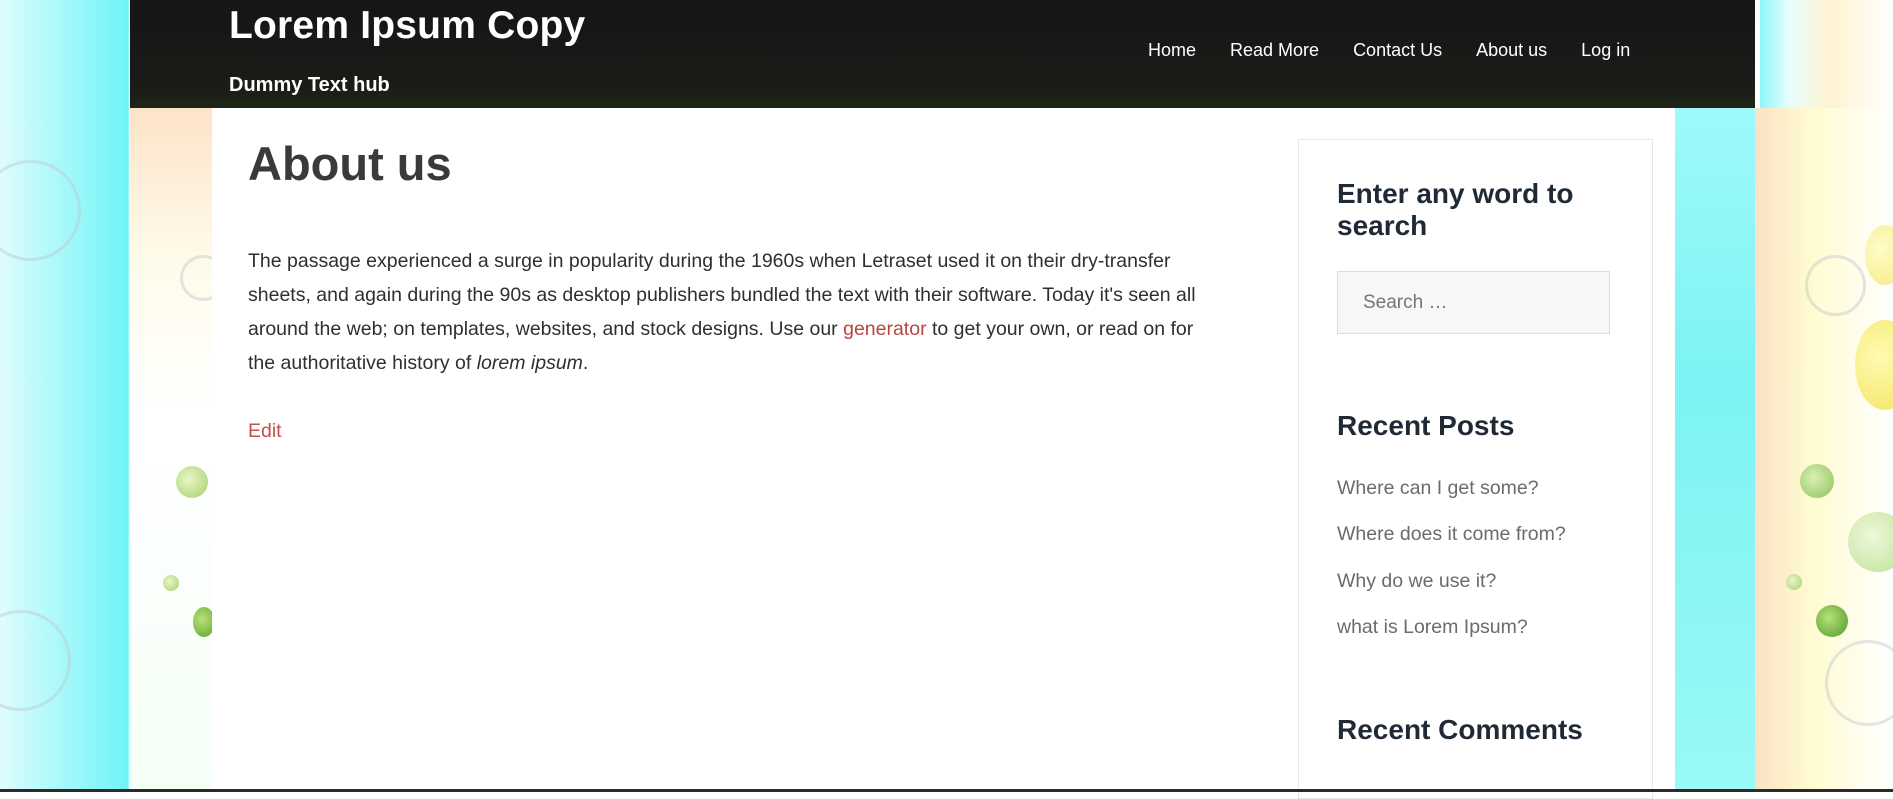  Describe the element at coordinates (1460, 729) in the screenshot. I see `recent-comments-title: Recent Comments` at that location.